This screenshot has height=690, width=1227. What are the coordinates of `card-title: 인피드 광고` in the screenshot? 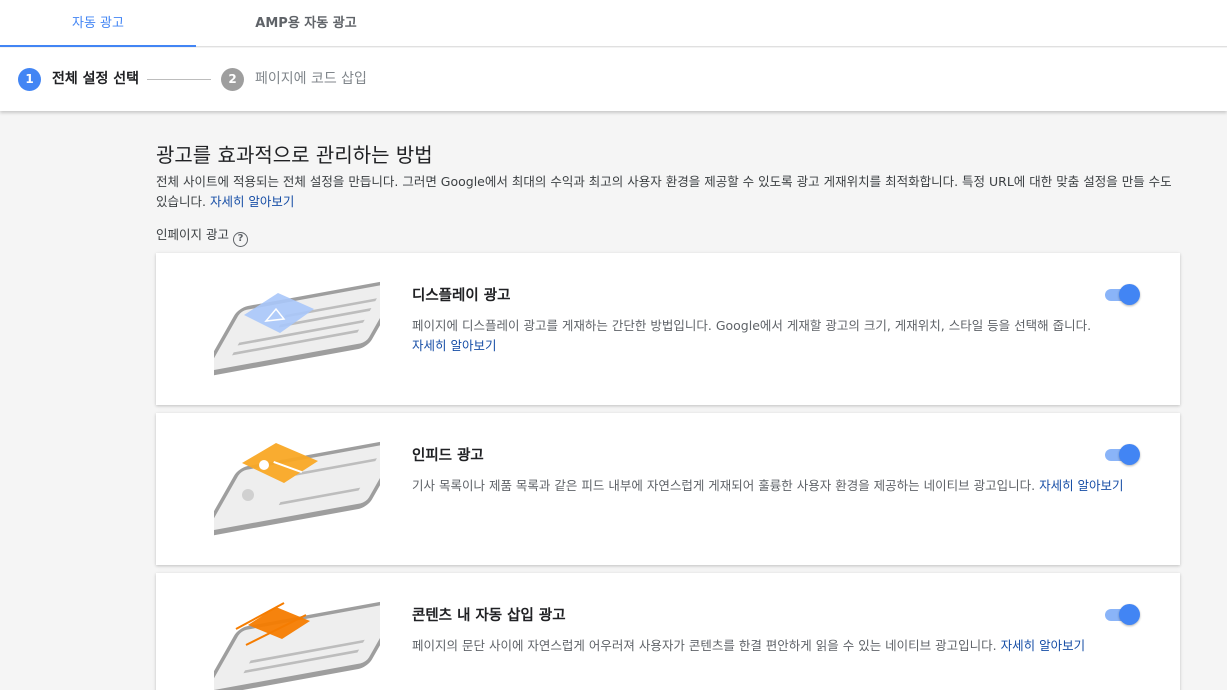 It's located at (448, 456).